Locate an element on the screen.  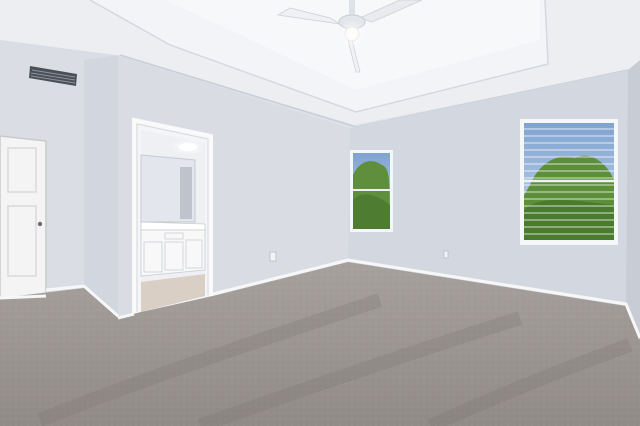
bathroom-doorway is located at coordinates (172, 215).